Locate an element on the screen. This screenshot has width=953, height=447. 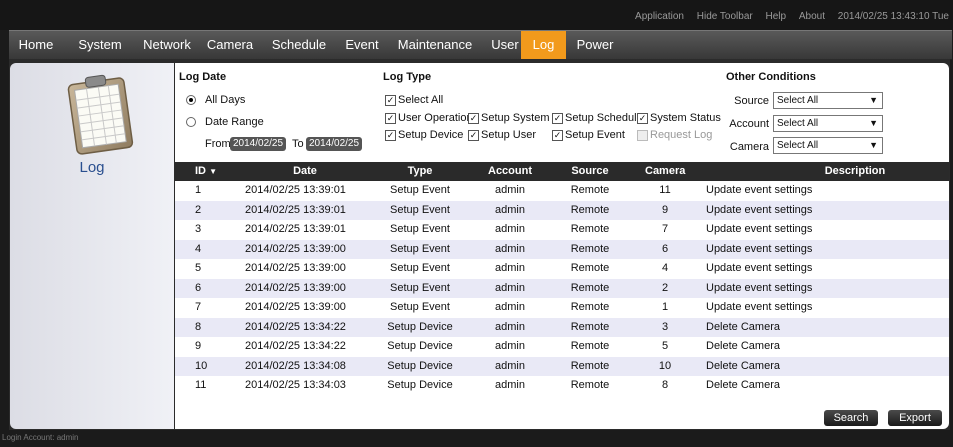
menu-system: System is located at coordinates (100, 45).